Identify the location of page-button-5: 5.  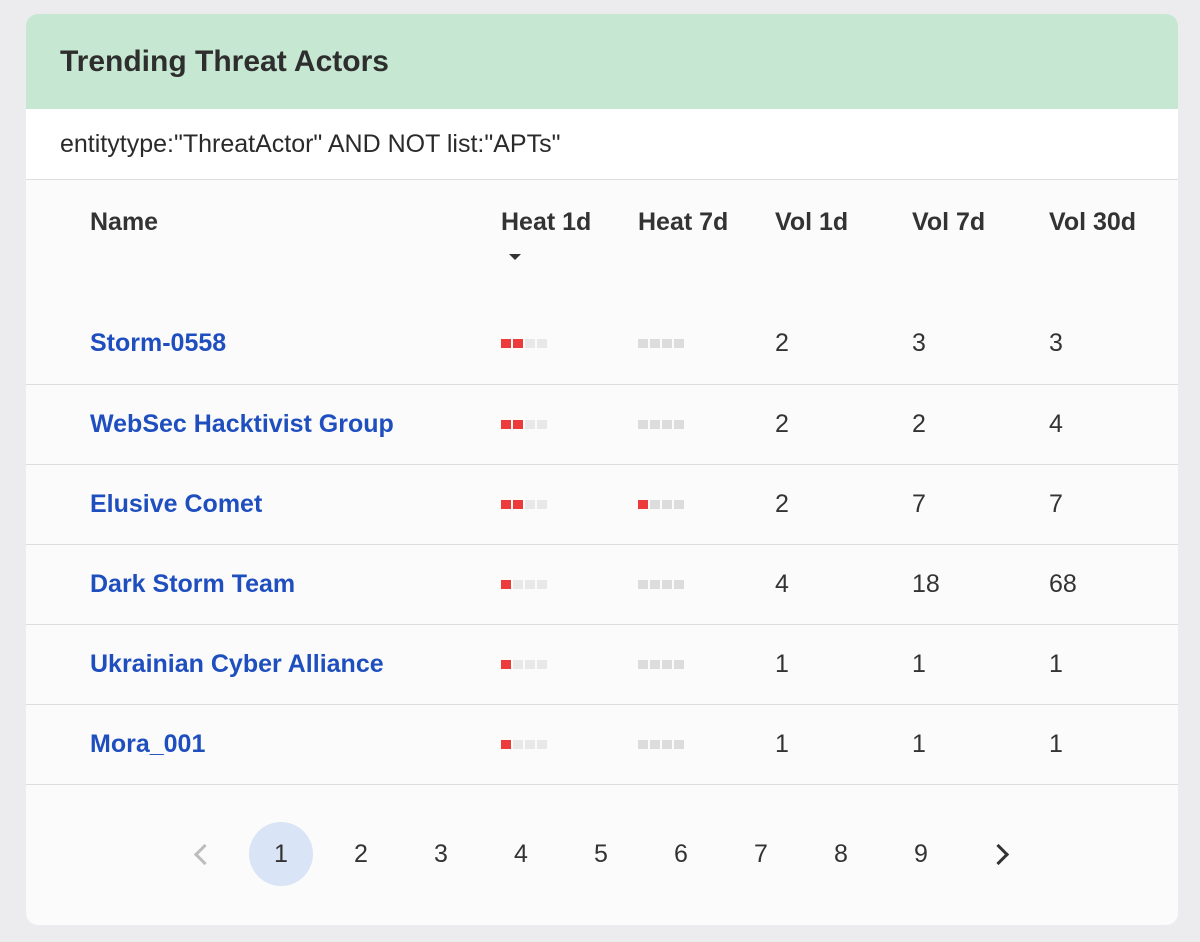
(601, 854).